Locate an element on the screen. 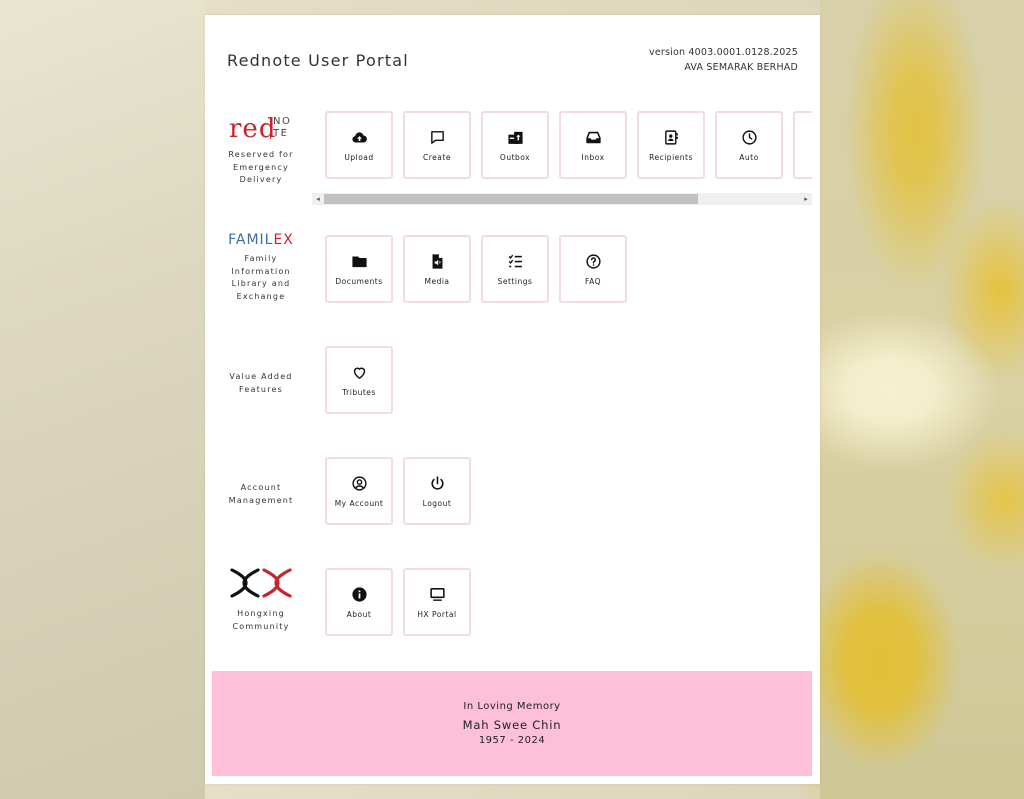 This screenshot has height=799, width=1024. cloud-upload-icon is located at coordinates (359, 136).